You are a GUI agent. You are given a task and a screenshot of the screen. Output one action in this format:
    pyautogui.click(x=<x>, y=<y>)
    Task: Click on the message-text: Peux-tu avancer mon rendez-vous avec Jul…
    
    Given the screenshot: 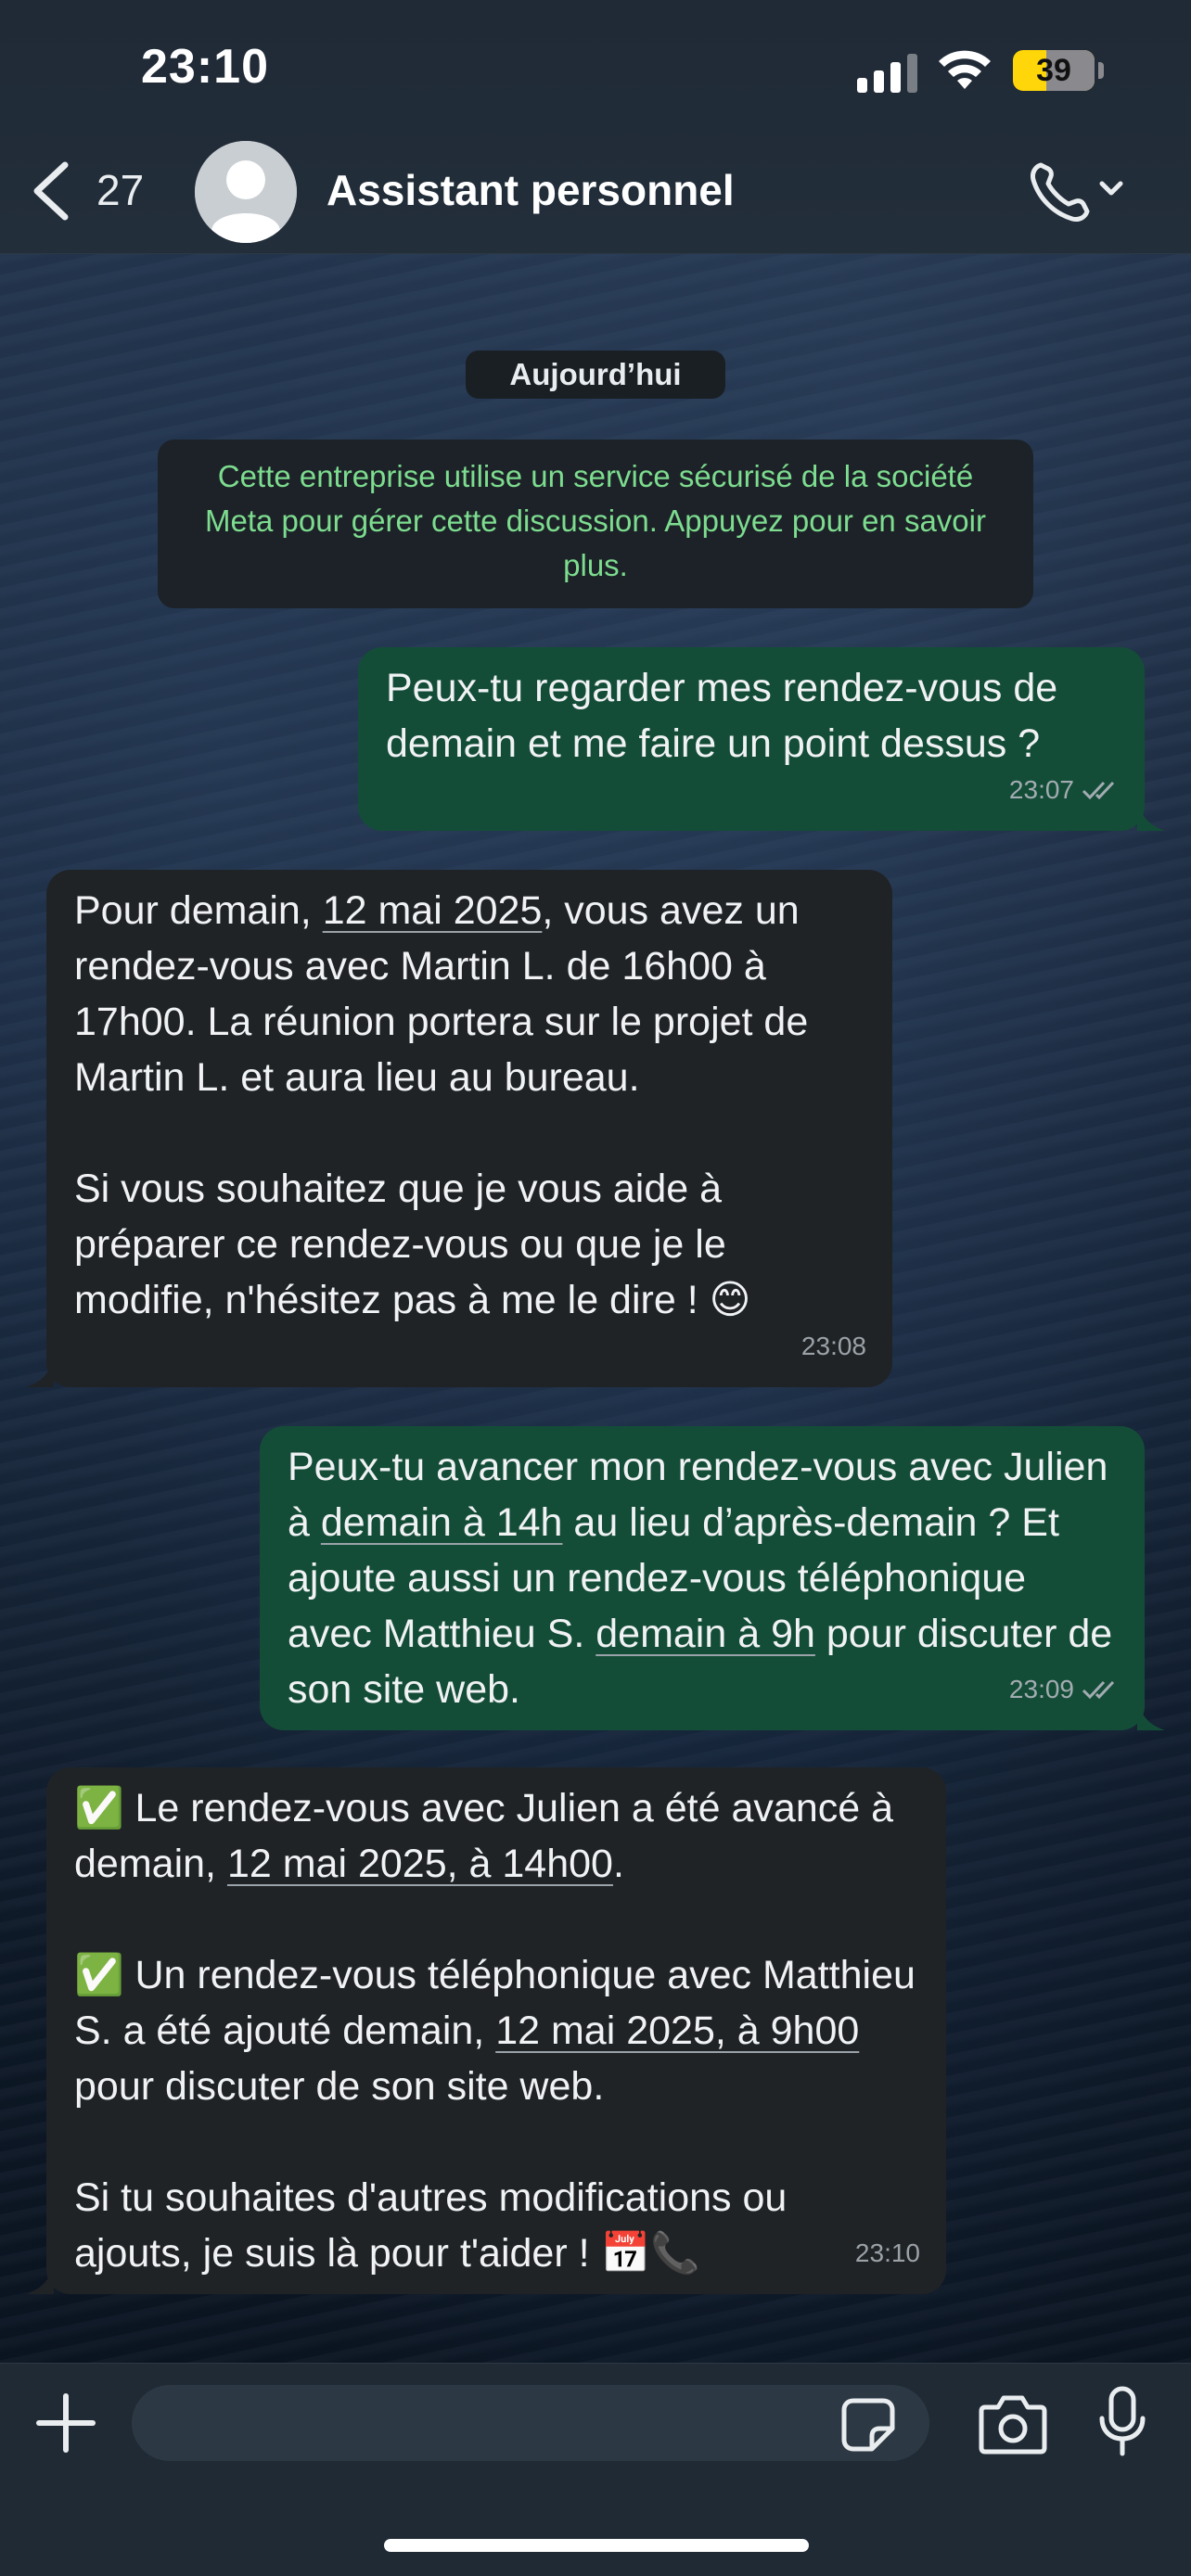 What is the action you would take?
    pyautogui.click(x=706, y=1578)
    